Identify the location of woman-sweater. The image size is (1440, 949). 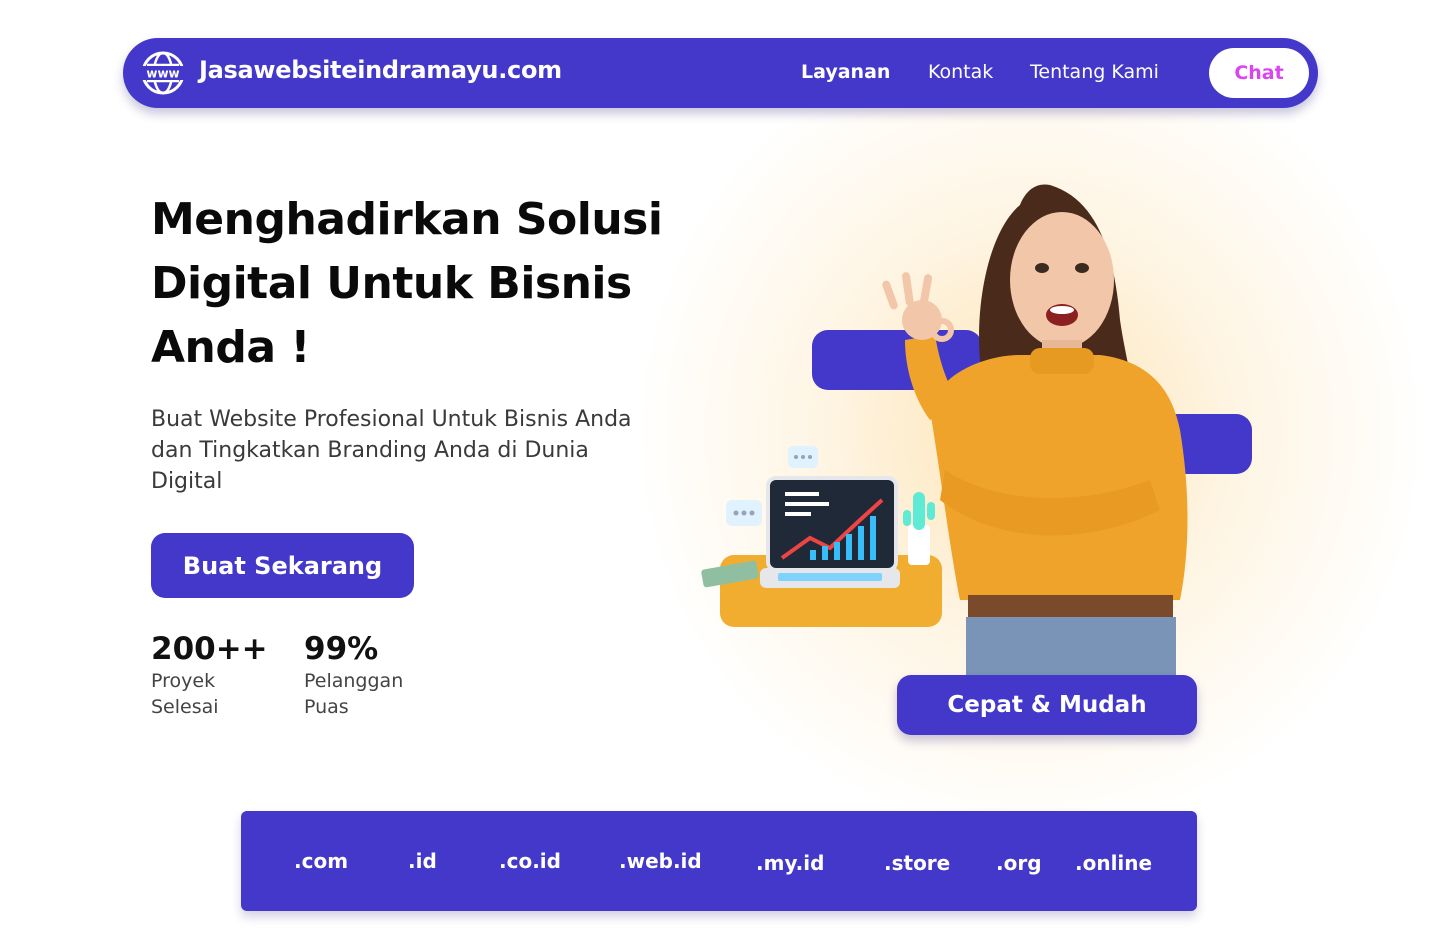
(1059, 477).